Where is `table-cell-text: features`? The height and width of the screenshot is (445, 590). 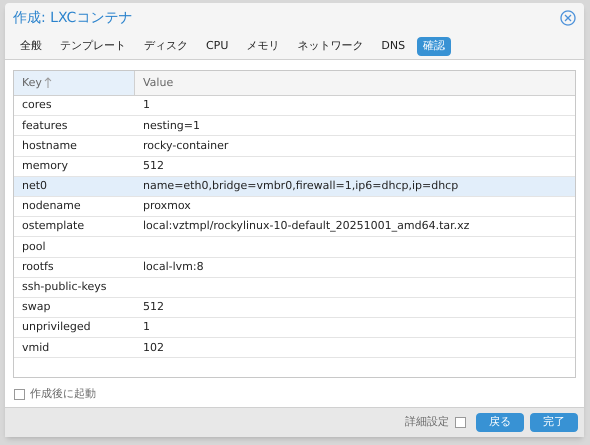
table-cell-text: features is located at coordinates (45, 126).